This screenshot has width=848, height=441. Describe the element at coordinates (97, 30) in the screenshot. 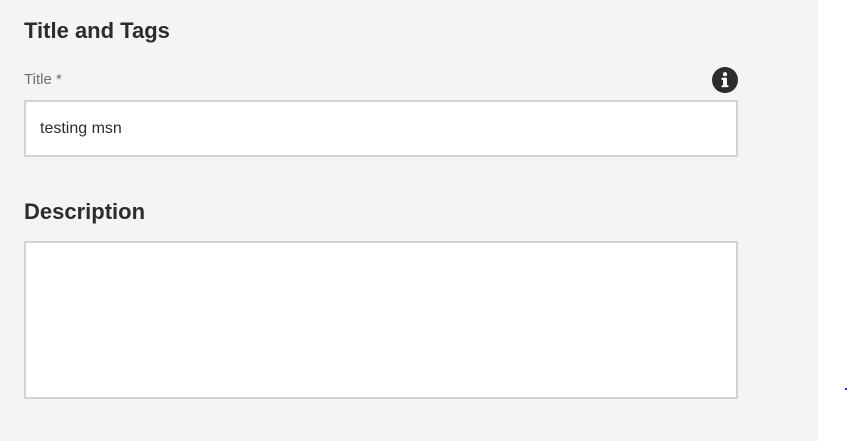

I see `title-and-tags-heading: Title and Tags` at that location.